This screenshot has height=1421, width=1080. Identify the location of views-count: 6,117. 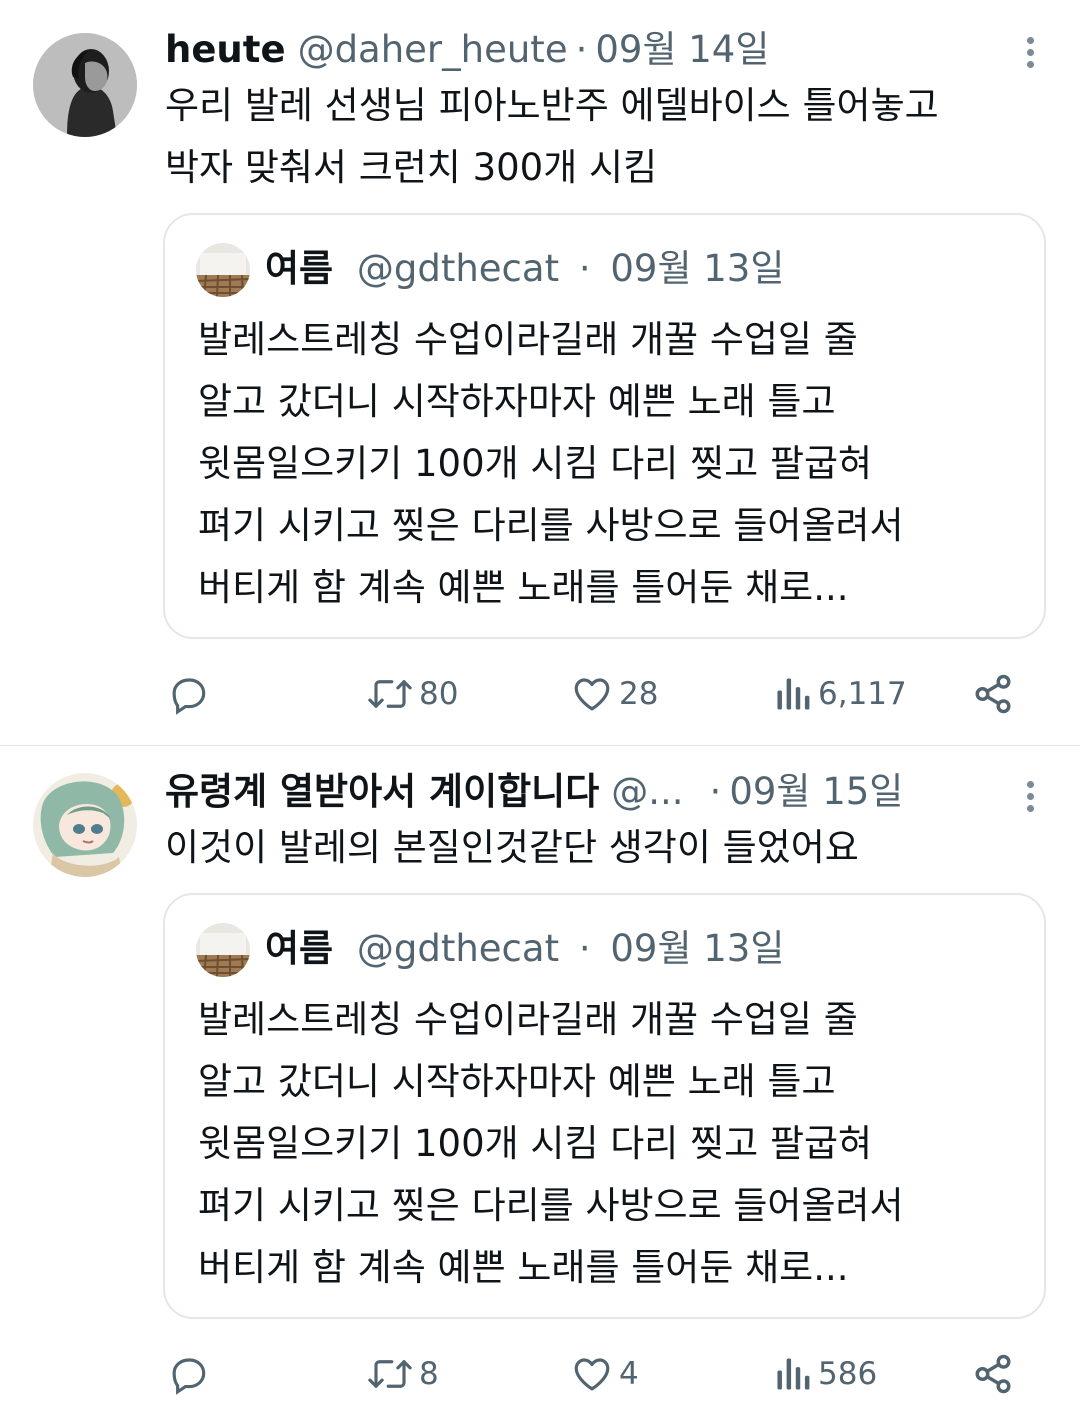
(862, 694).